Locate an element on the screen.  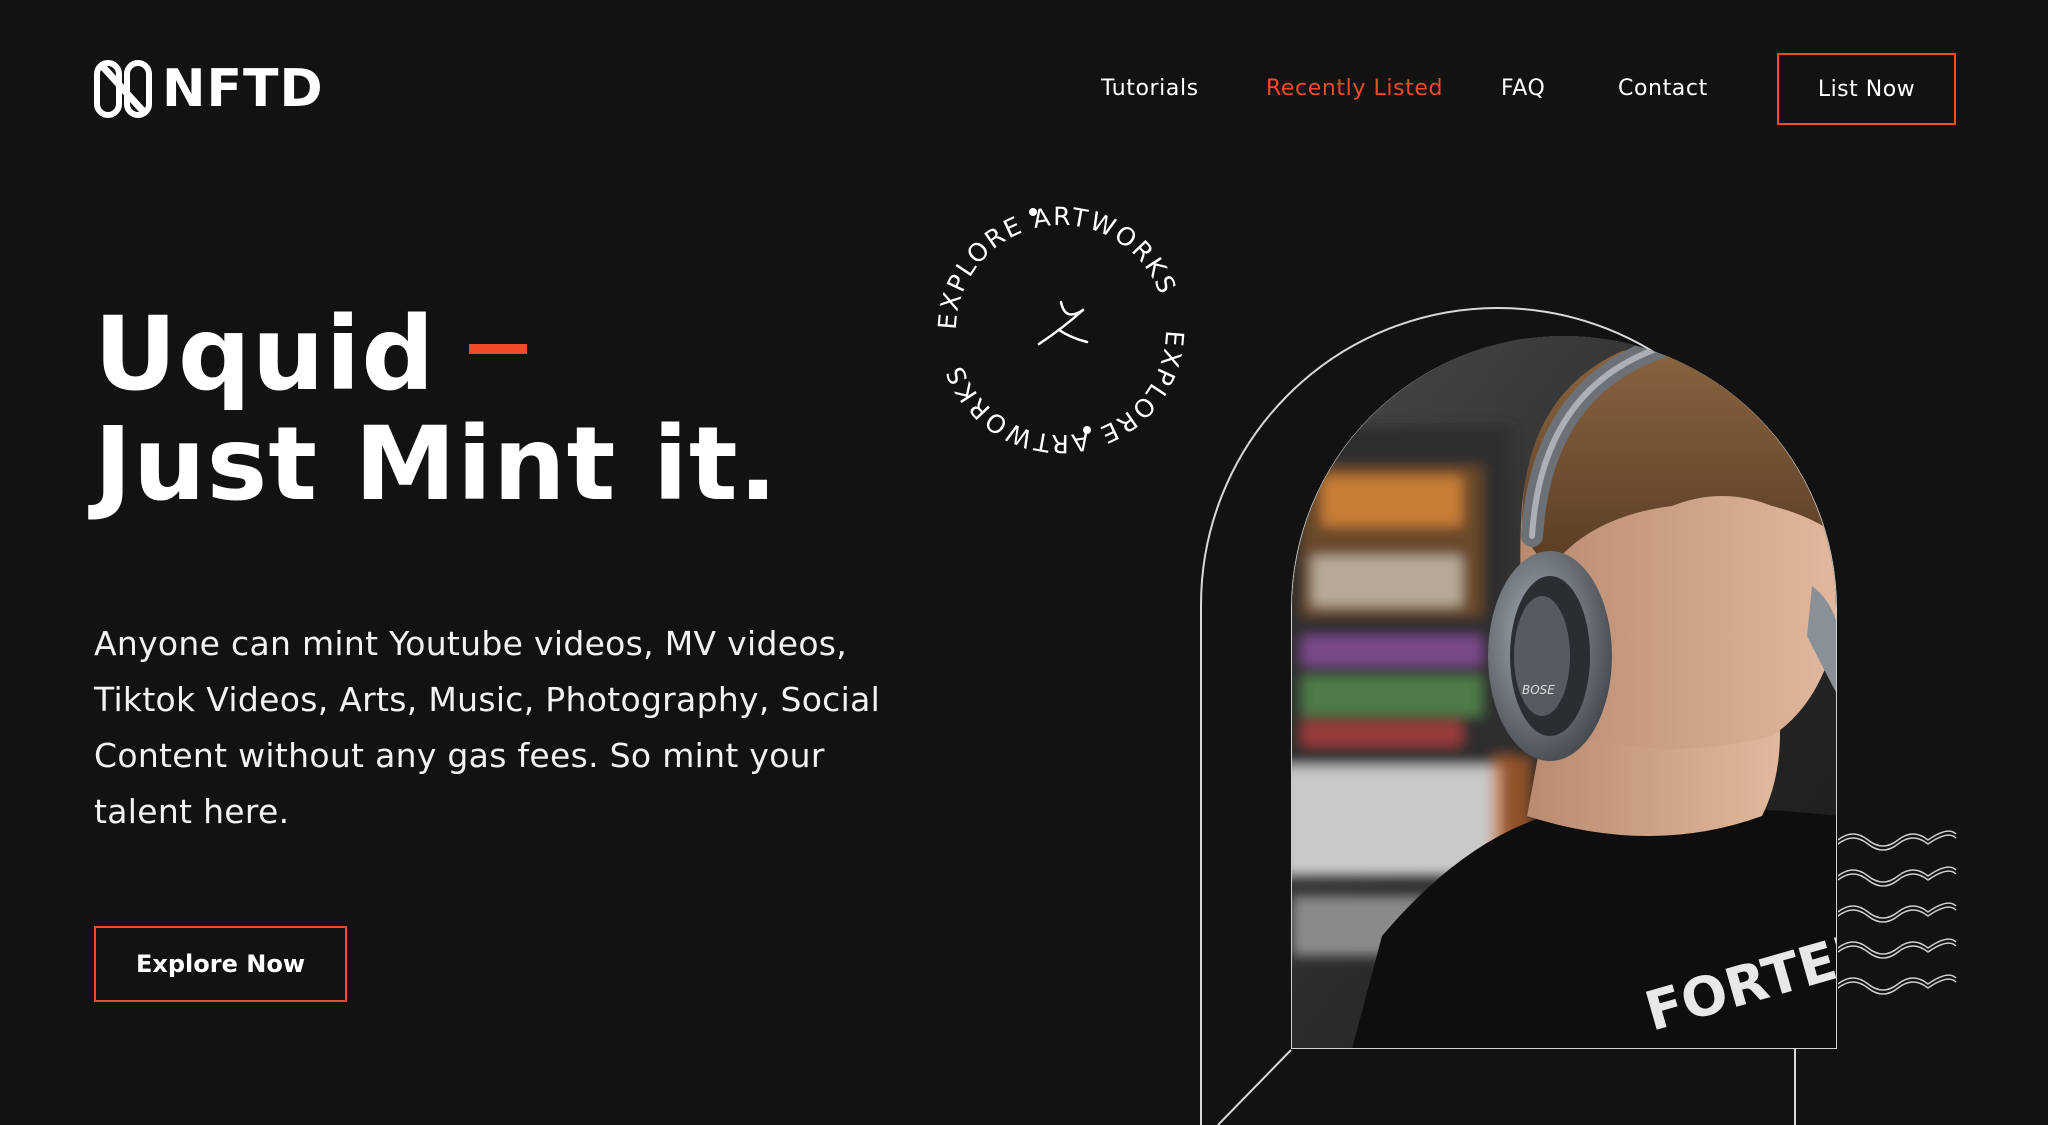
badge-text-2: EXPLORE ARTWORKS is located at coordinates (1064, 393).